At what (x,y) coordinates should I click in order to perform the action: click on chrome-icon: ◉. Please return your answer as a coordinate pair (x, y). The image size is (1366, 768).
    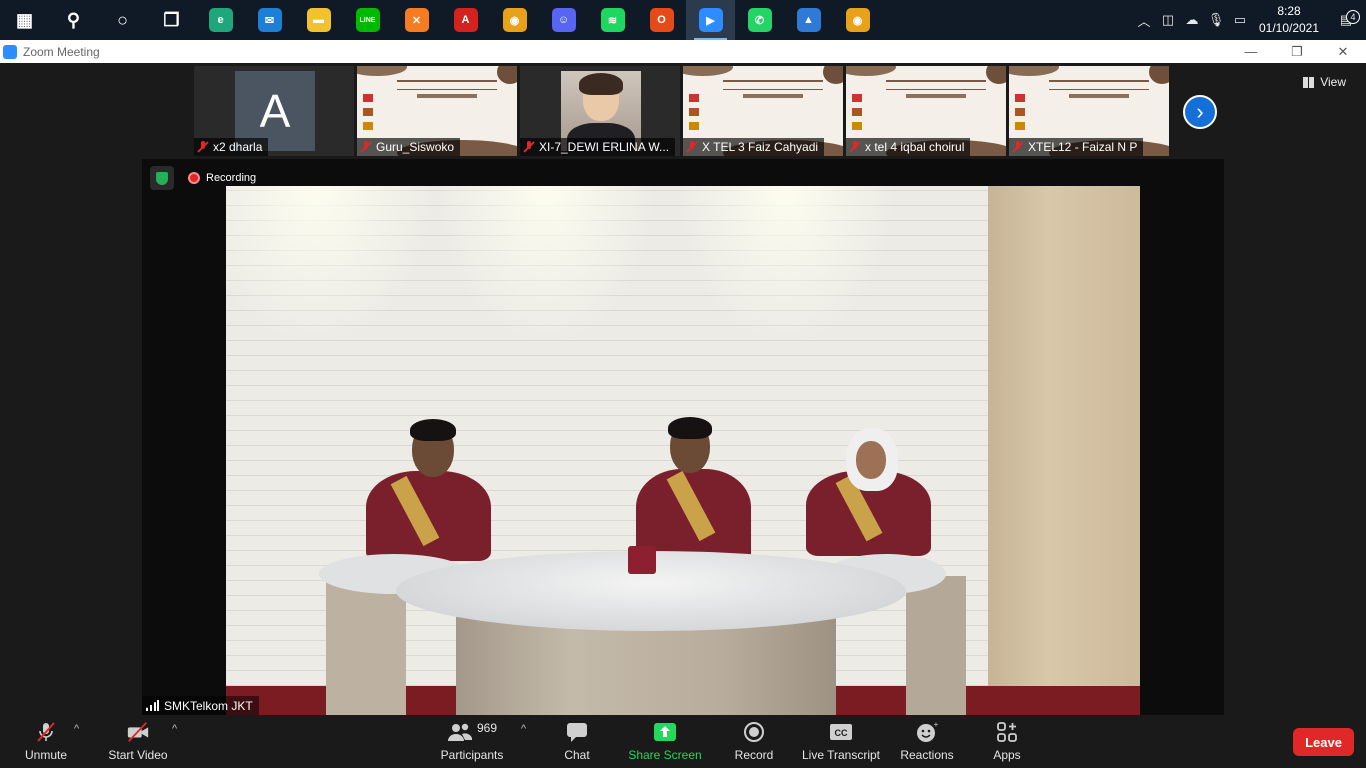
    Looking at the image, I should click on (514, 20).